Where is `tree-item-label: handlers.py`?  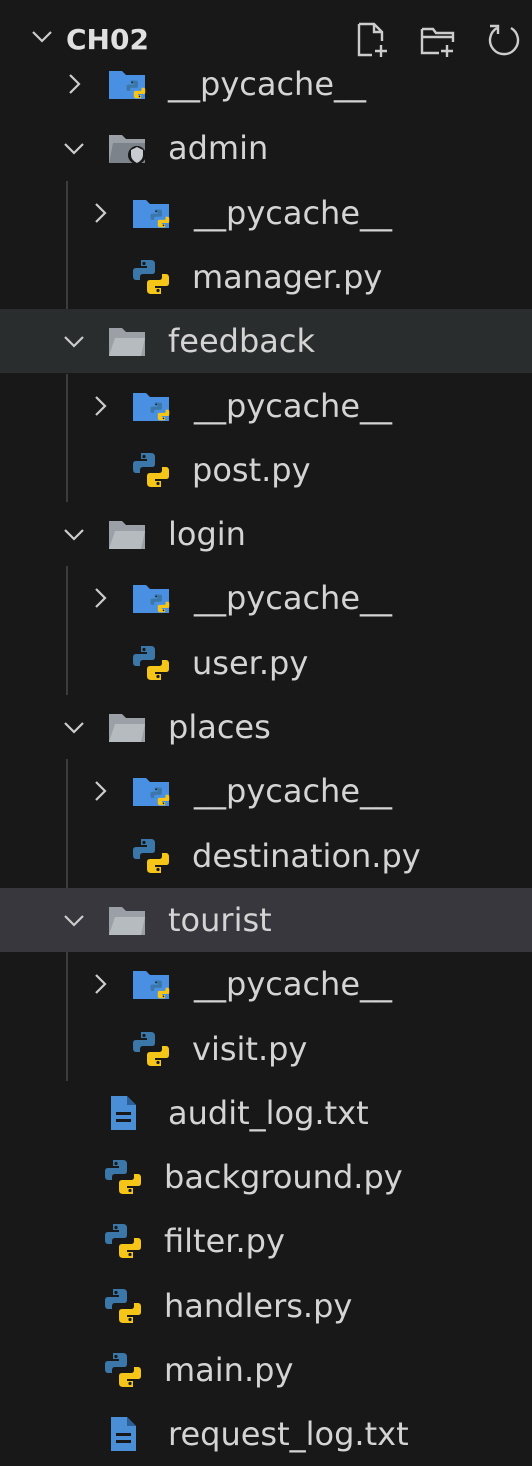
tree-item-label: handlers.py is located at coordinates (258, 1305).